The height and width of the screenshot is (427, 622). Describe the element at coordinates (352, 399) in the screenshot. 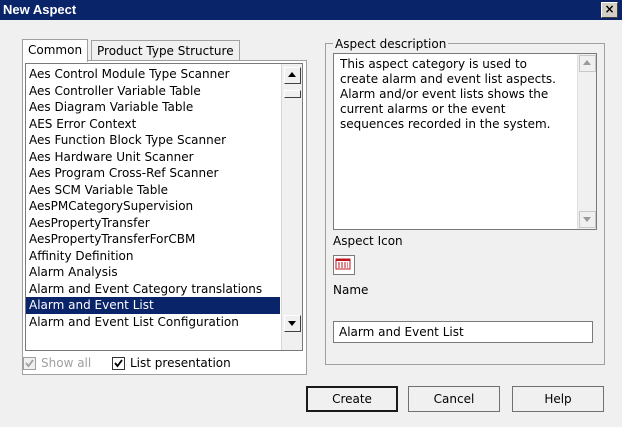

I see `create-button: Create` at that location.